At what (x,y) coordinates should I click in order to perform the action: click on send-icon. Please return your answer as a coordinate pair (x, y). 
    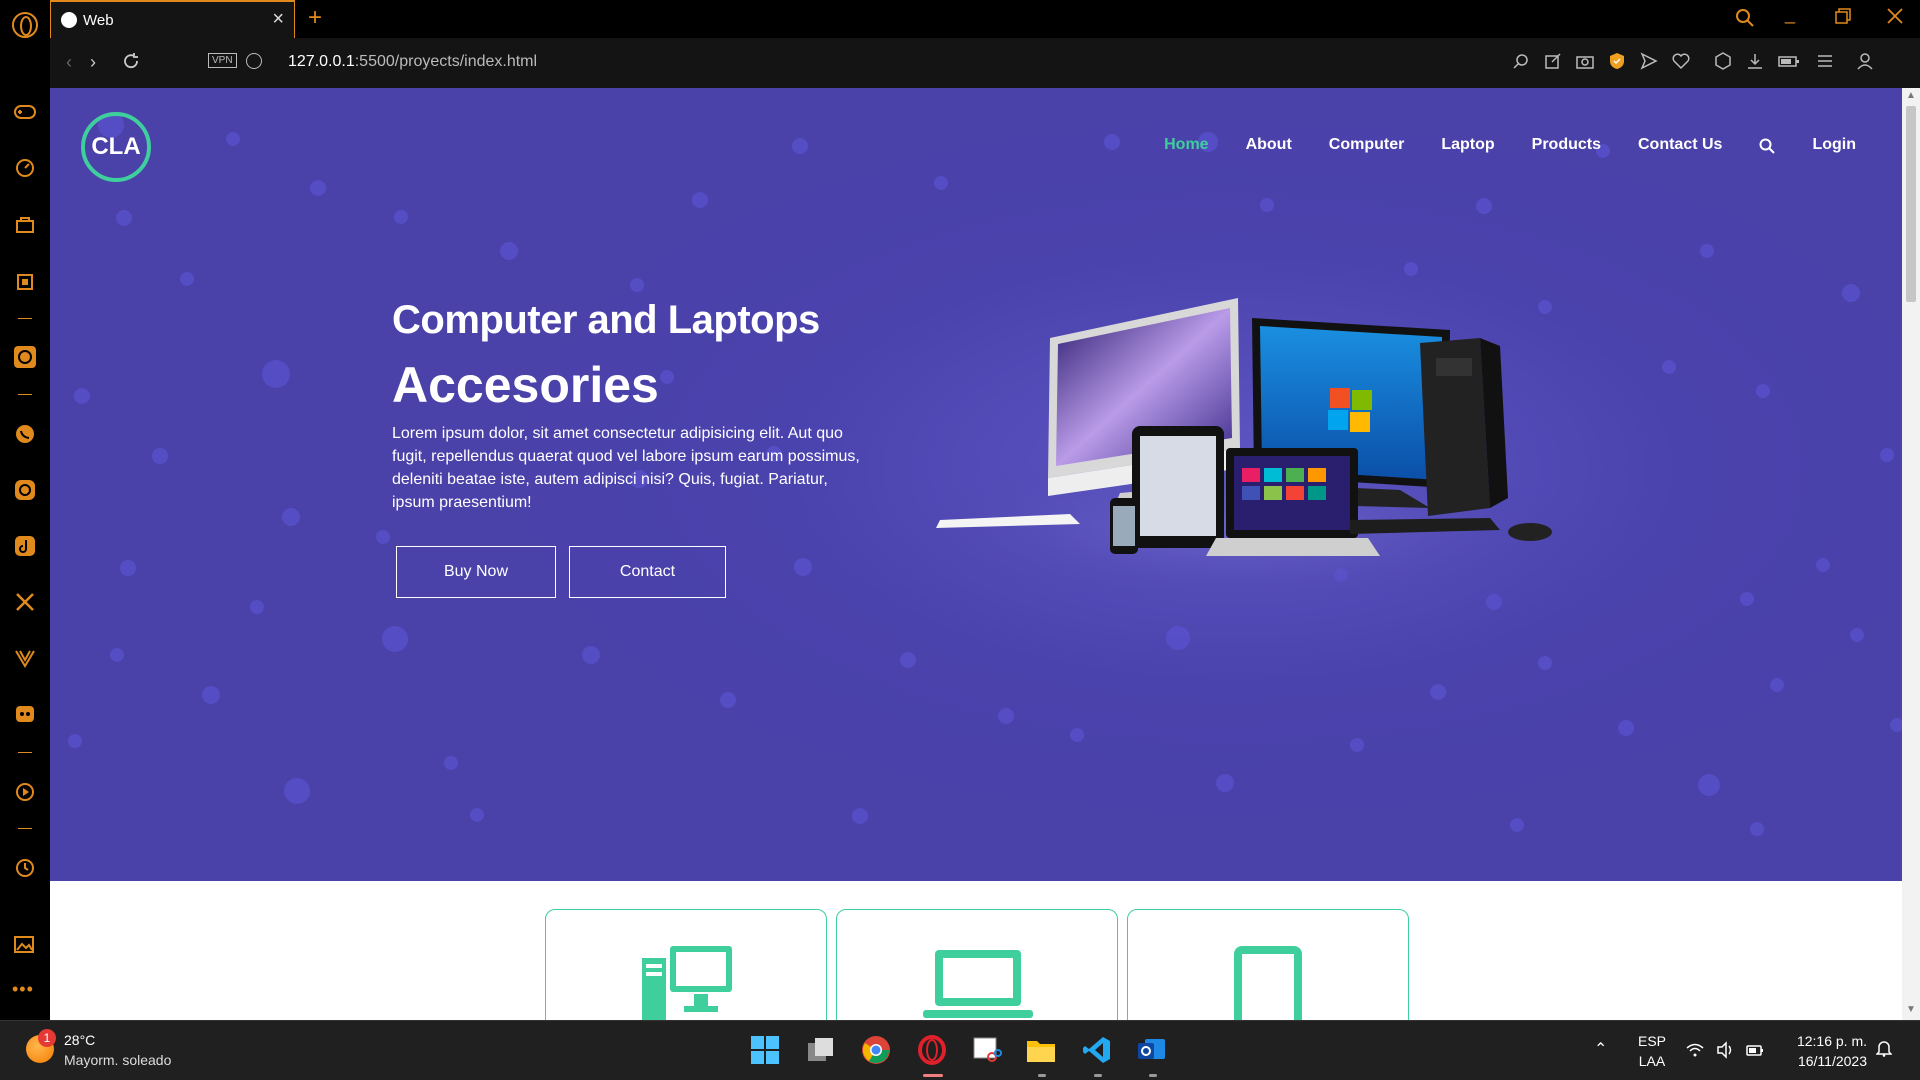
    Looking at the image, I should click on (1649, 61).